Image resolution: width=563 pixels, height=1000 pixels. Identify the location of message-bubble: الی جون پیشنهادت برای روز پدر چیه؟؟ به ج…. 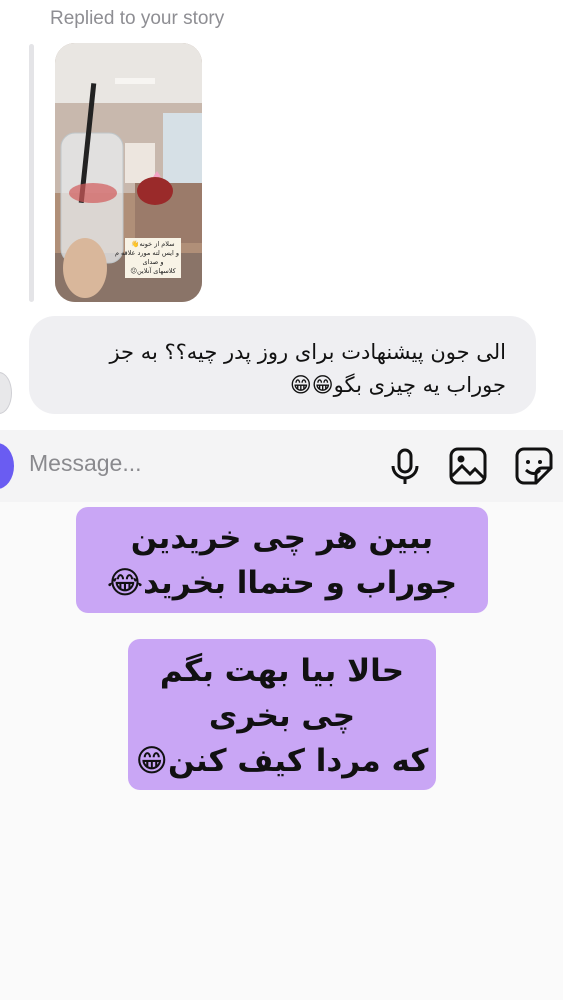
(282, 365).